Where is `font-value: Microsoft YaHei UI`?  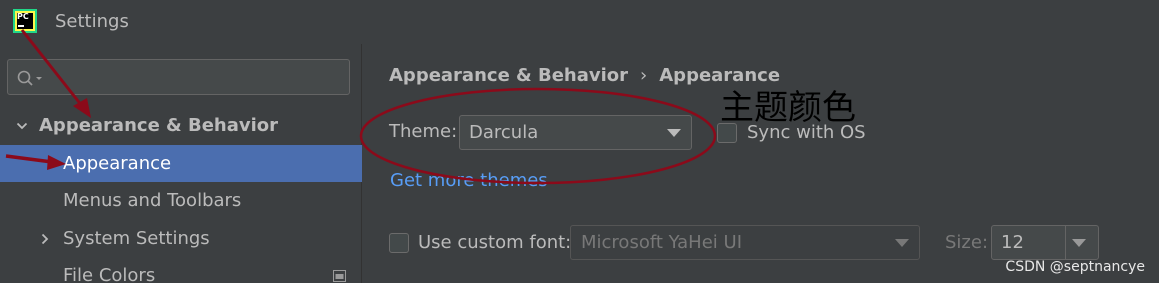 font-value: Microsoft YaHei UI is located at coordinates (661, 242).